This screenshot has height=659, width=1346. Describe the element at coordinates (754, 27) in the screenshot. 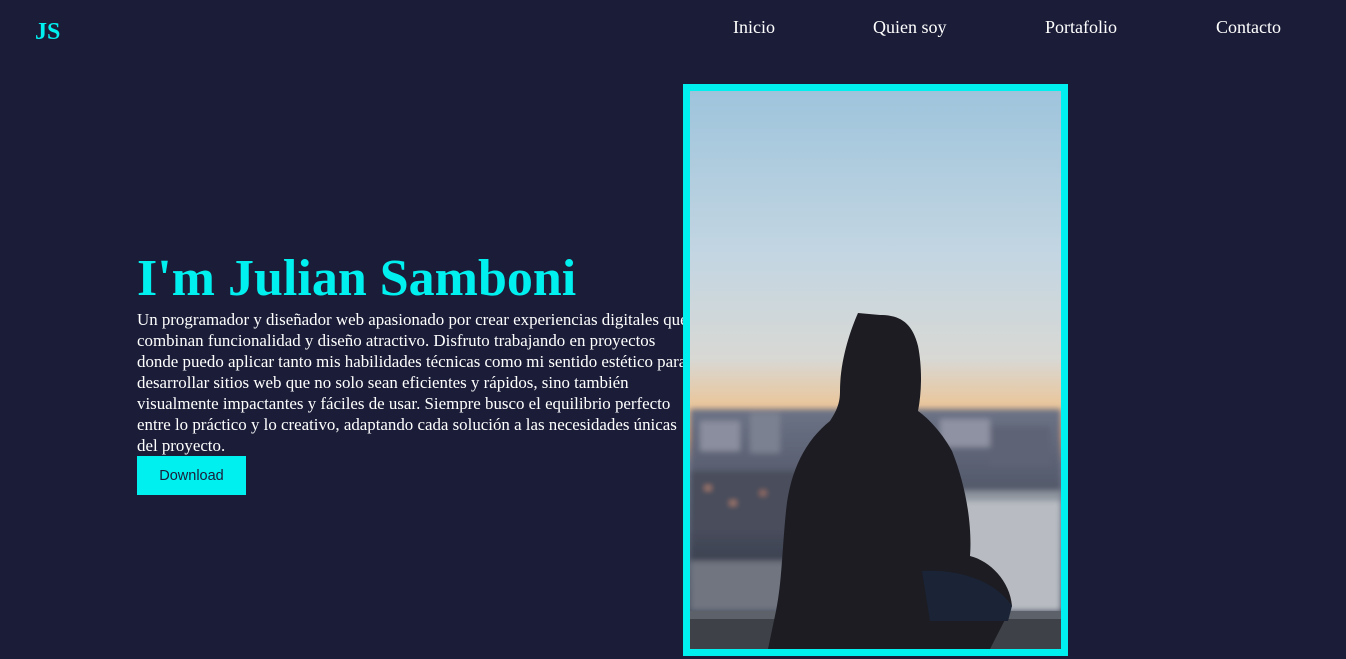

I see `nav-link-inicio: Inicio` at that location.